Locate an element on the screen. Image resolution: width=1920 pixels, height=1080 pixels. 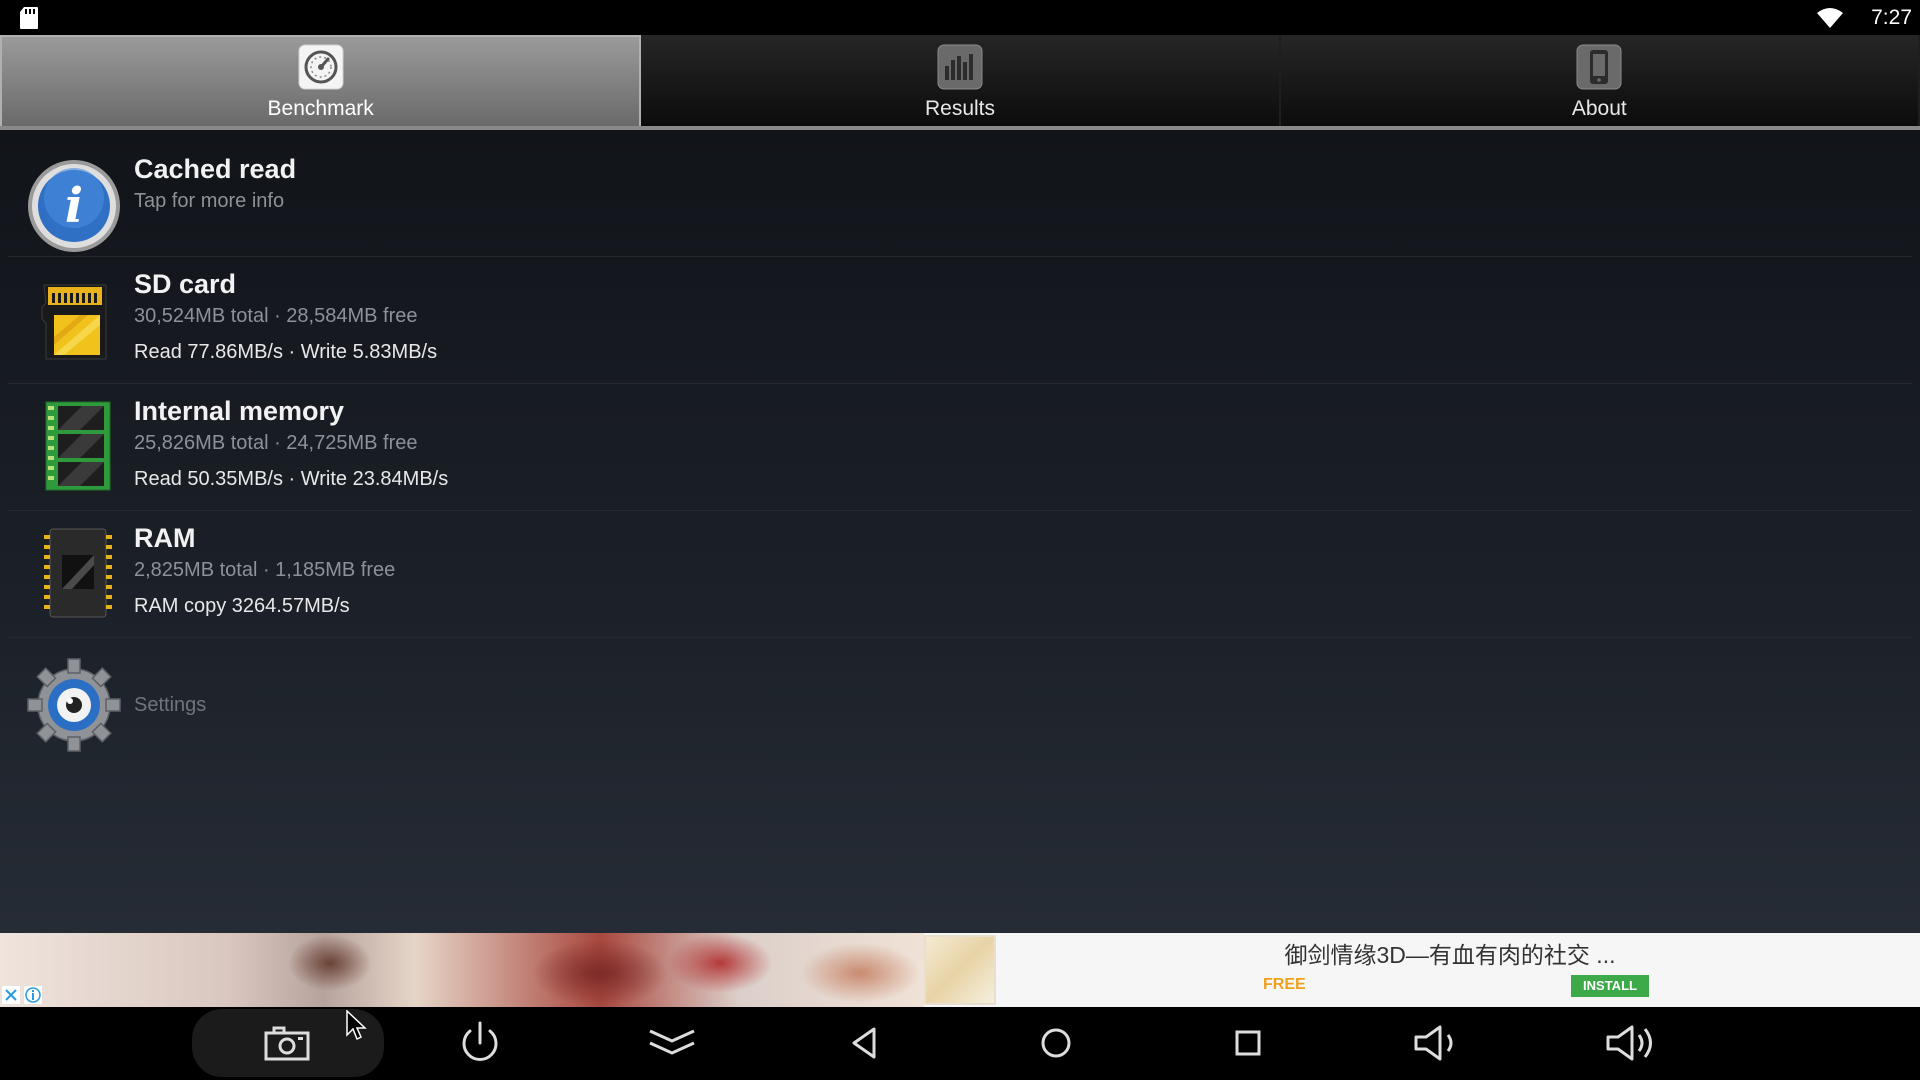
info-icon: i is located at coordinates (74, 206).